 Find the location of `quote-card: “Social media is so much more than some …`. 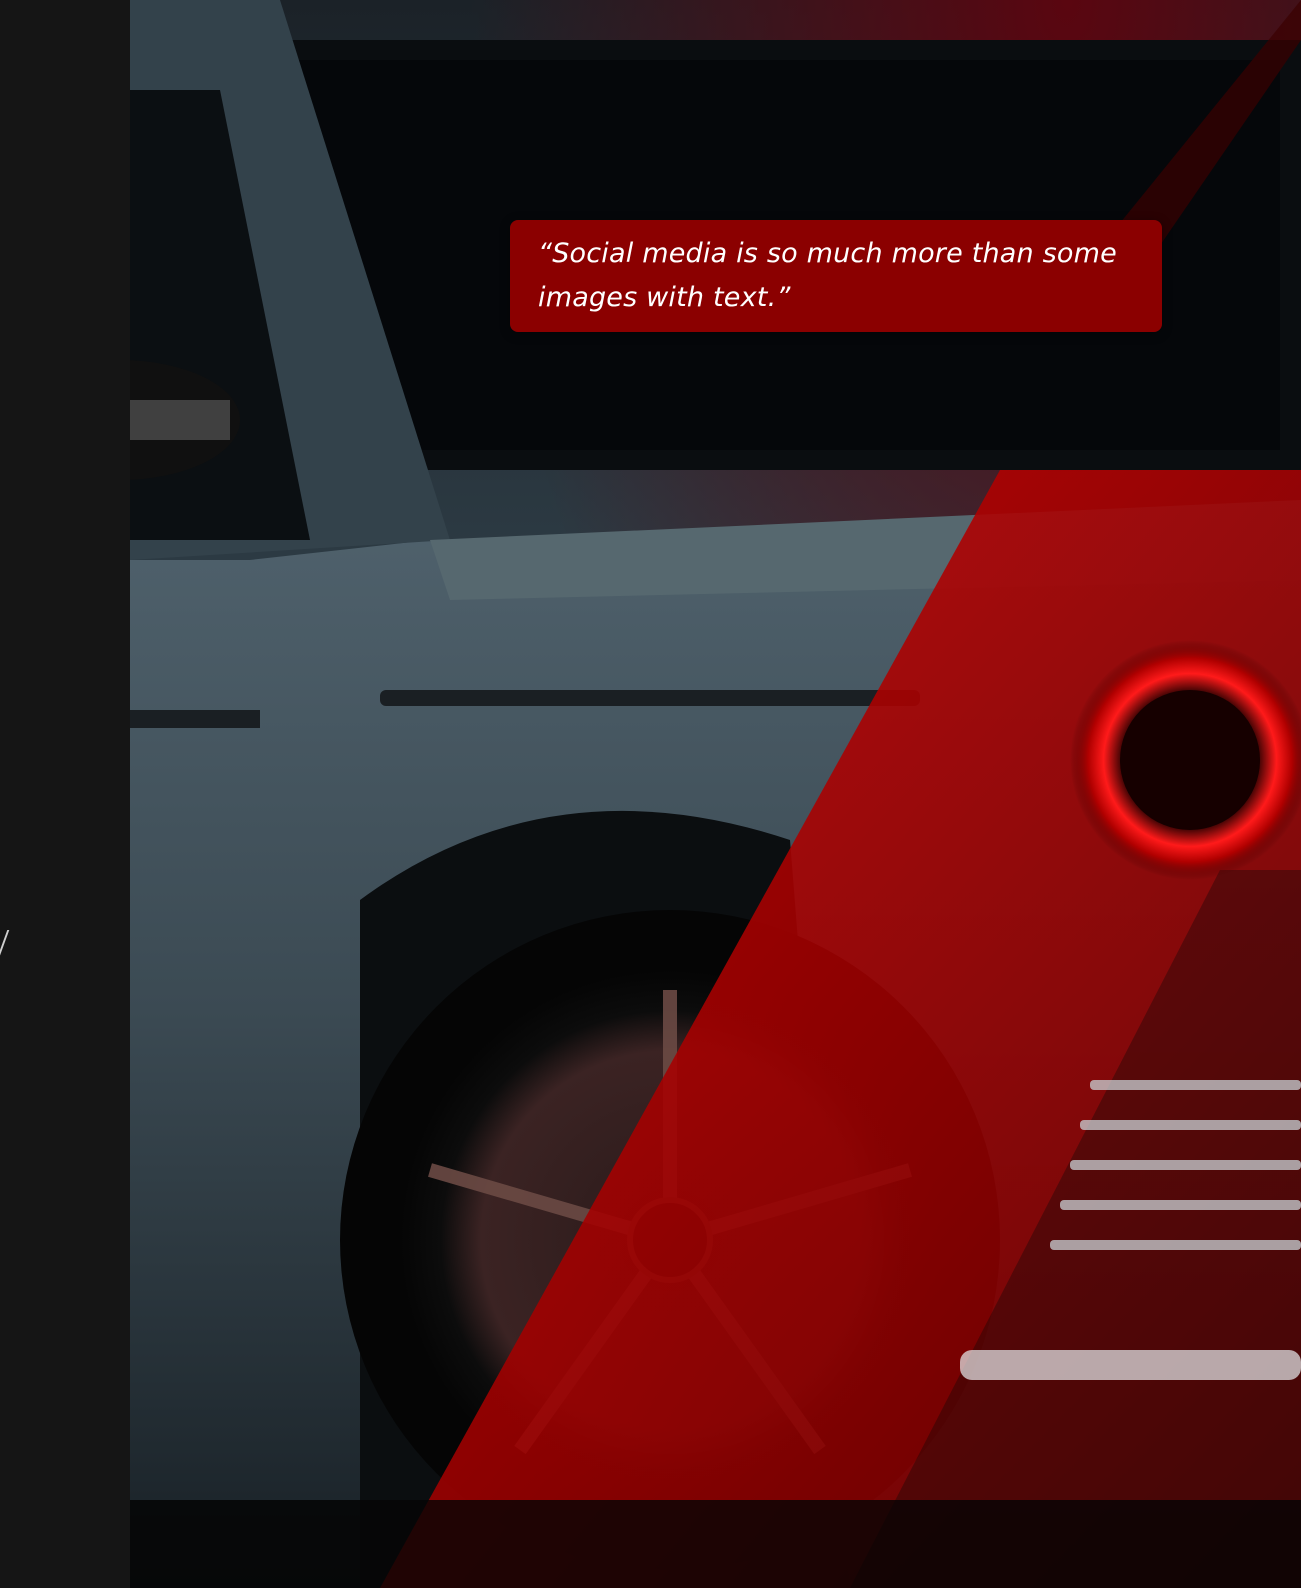

quote-card: “Social media is so much more than some … is located at coordinates (836, 276).